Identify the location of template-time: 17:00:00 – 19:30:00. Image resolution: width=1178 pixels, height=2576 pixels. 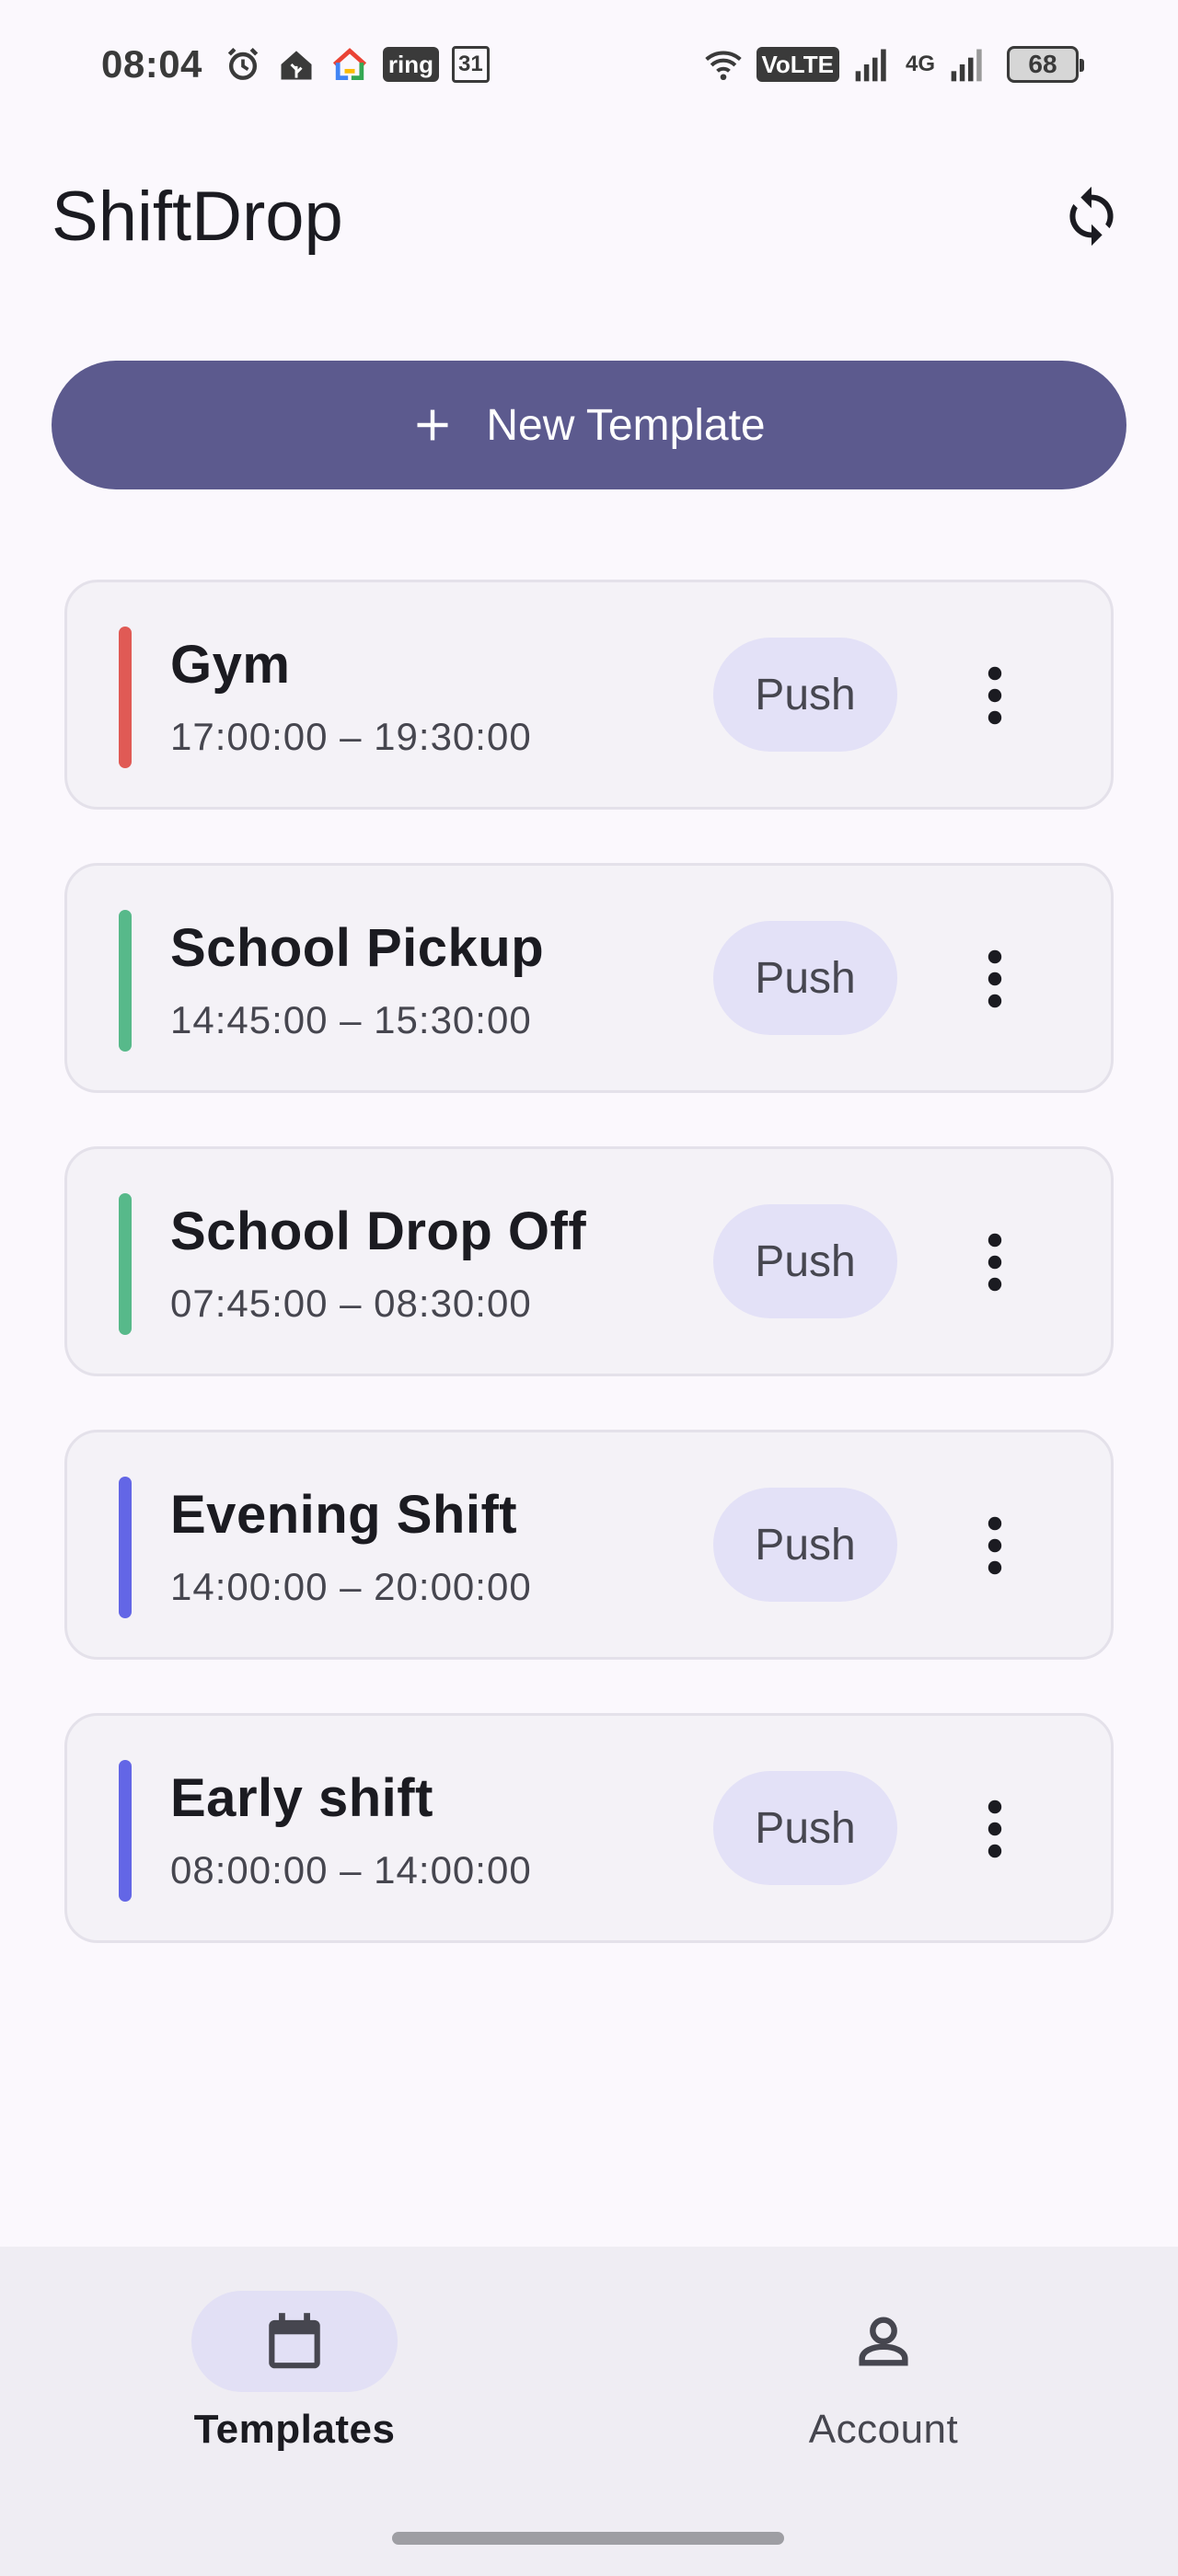
(351, 736).